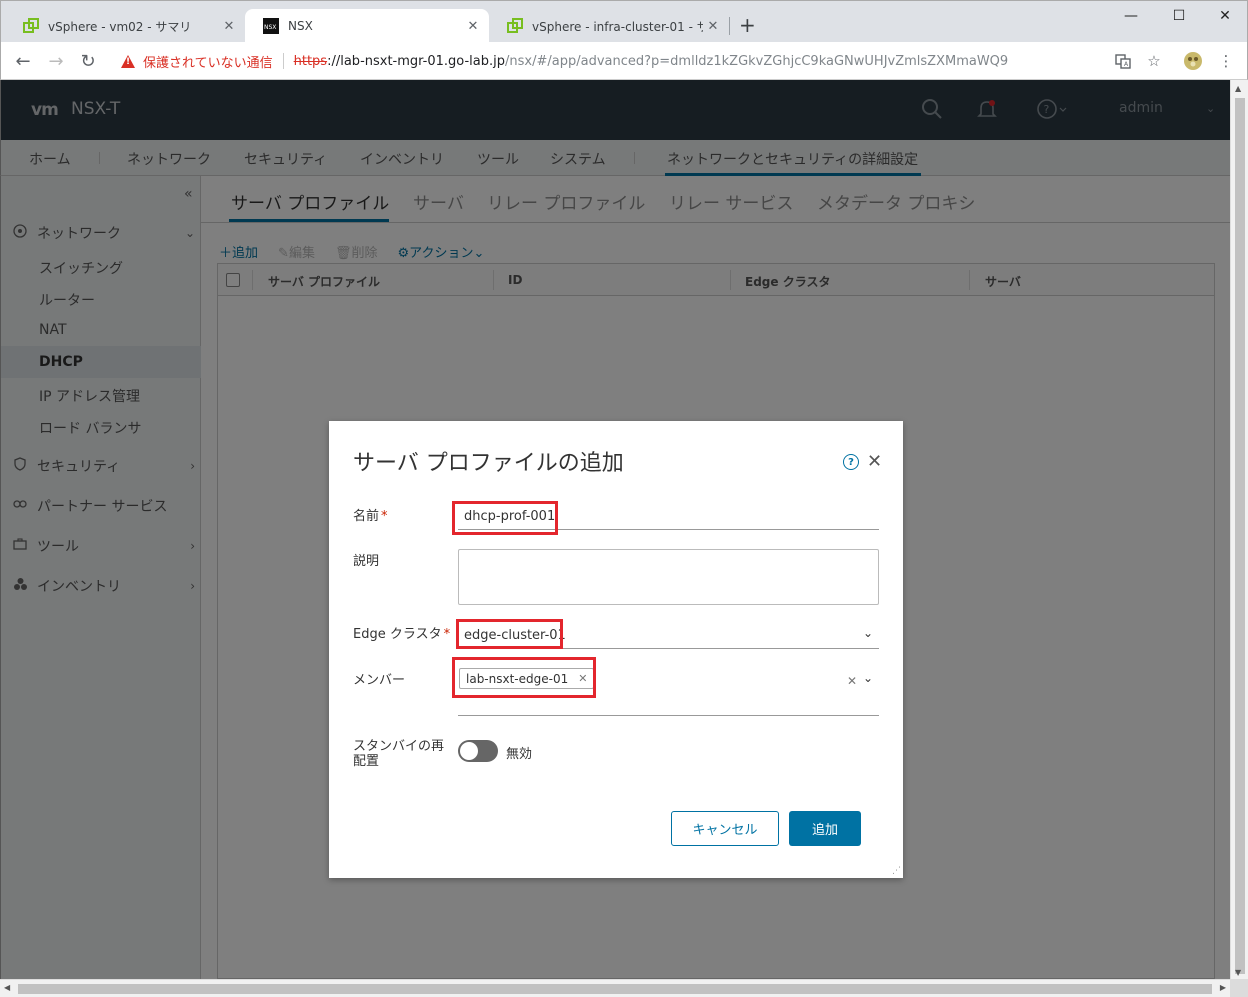 Image resolution: width=1248 pixels, height=997 pixels. Describe the element at coordinates (208, 63) in the screenshot. I see `security-status: 保護されていない通信` at that location.